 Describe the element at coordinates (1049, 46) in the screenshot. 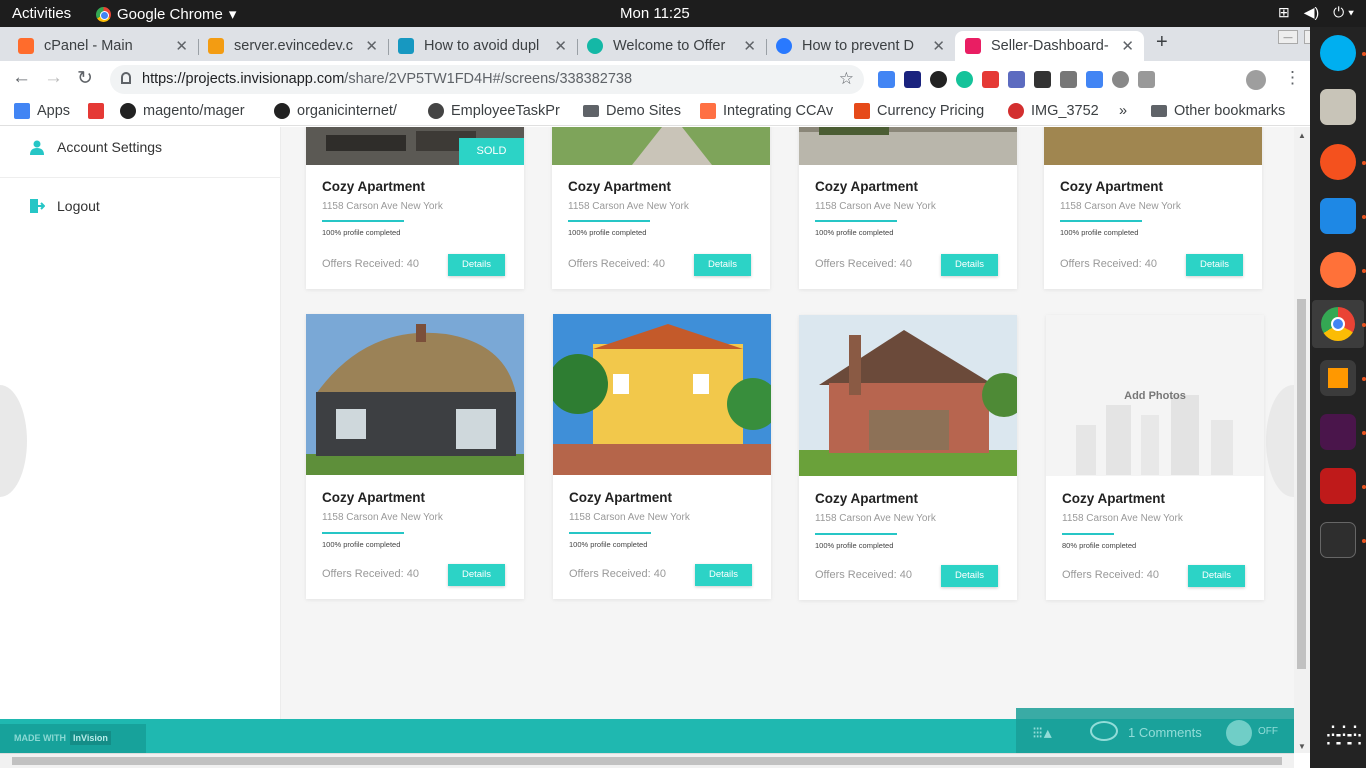

I see `tab-seller-dashboard: Seller-Dashboard- ✕` at that location.